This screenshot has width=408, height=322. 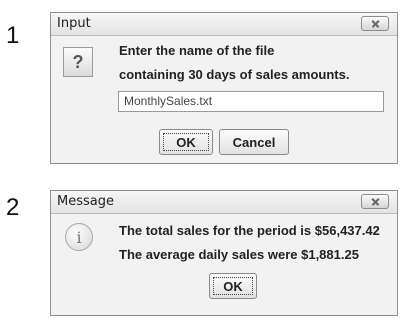 I want to click on step-number-1: 1, so click(x=13, y=35).